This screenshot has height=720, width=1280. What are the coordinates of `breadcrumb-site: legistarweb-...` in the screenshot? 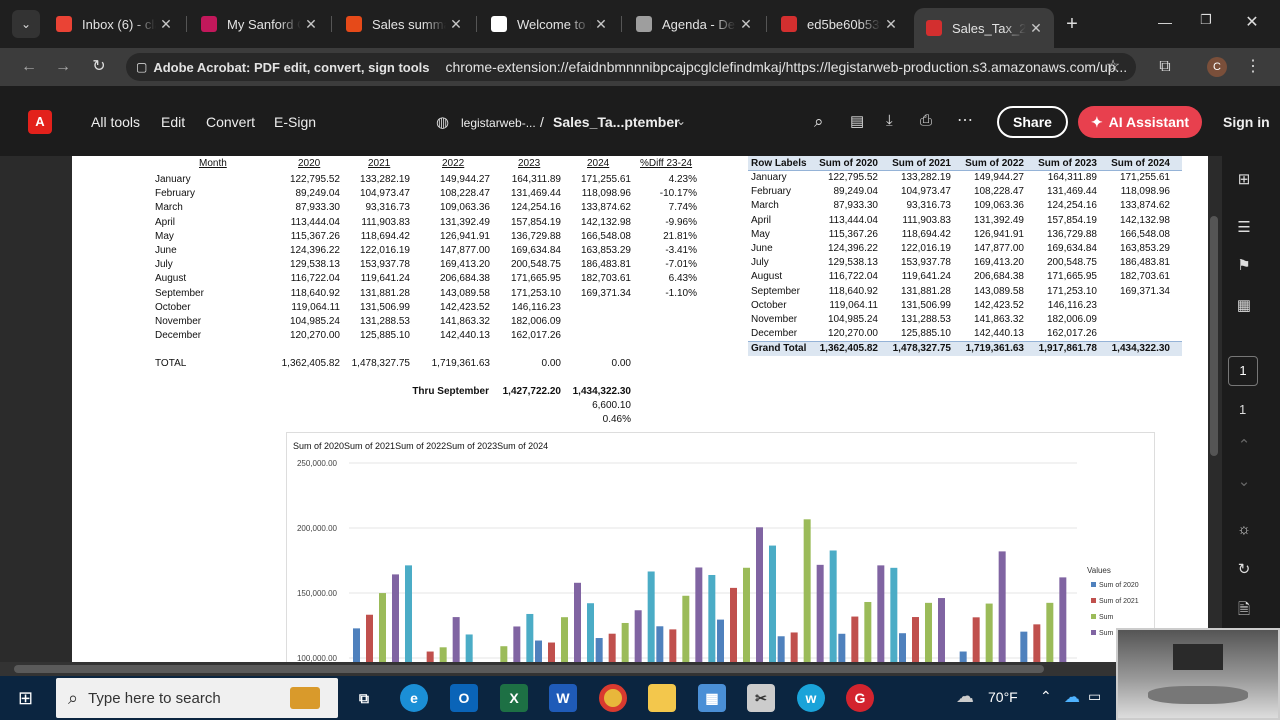 It's located at (498, 123).